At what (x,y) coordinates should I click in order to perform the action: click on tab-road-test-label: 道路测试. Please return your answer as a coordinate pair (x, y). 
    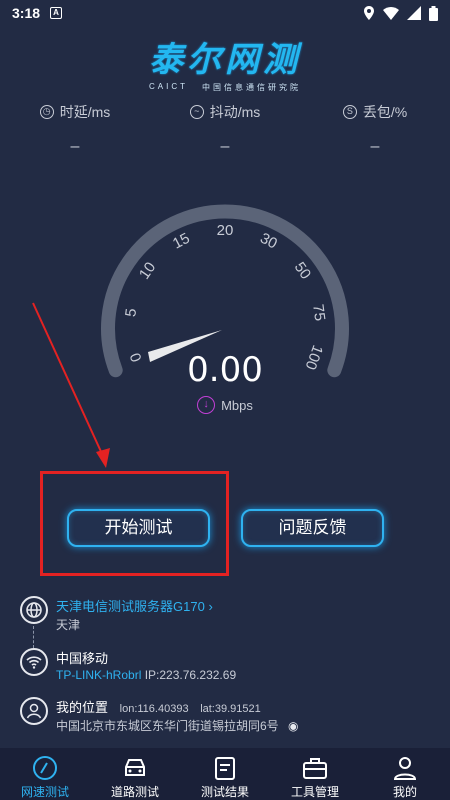
    Looking at the image, I should click on (134, 792).